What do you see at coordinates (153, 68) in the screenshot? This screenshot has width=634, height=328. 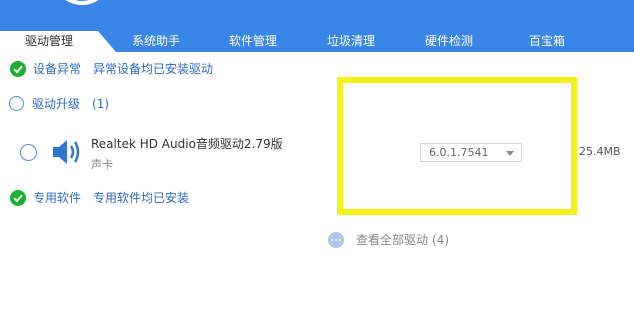 I see `device-abnormal-message: 异常设备均已安装驱动` at bounding box center [153, 68].